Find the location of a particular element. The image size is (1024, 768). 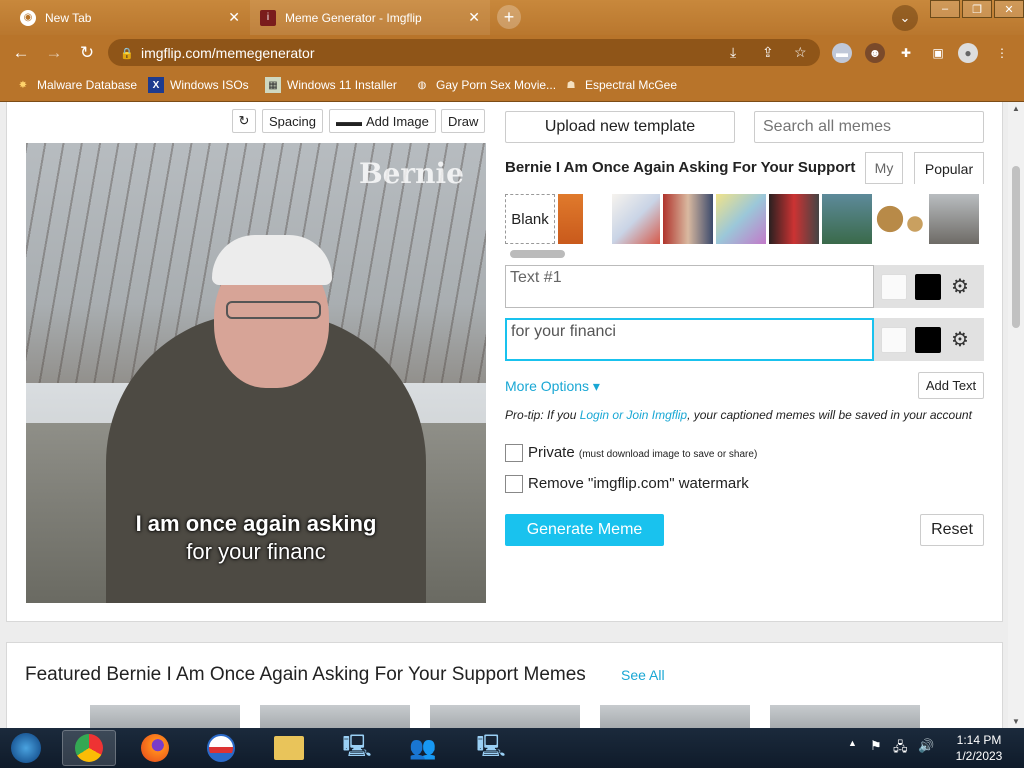

more-options-link: More Options ▾ is located at coordinates (552, 386).